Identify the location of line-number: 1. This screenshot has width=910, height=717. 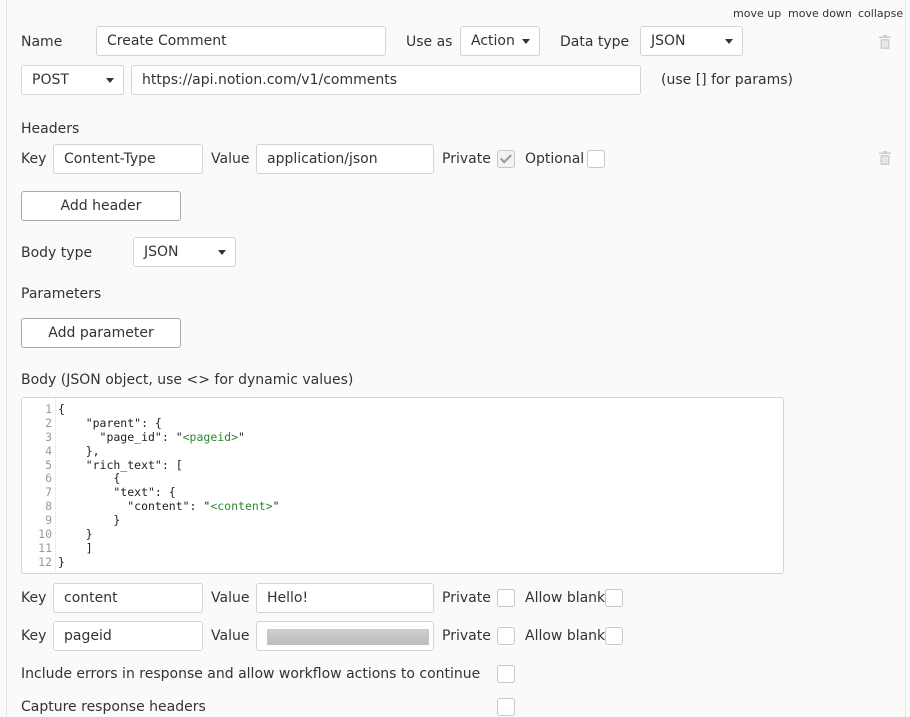
(48, 409).